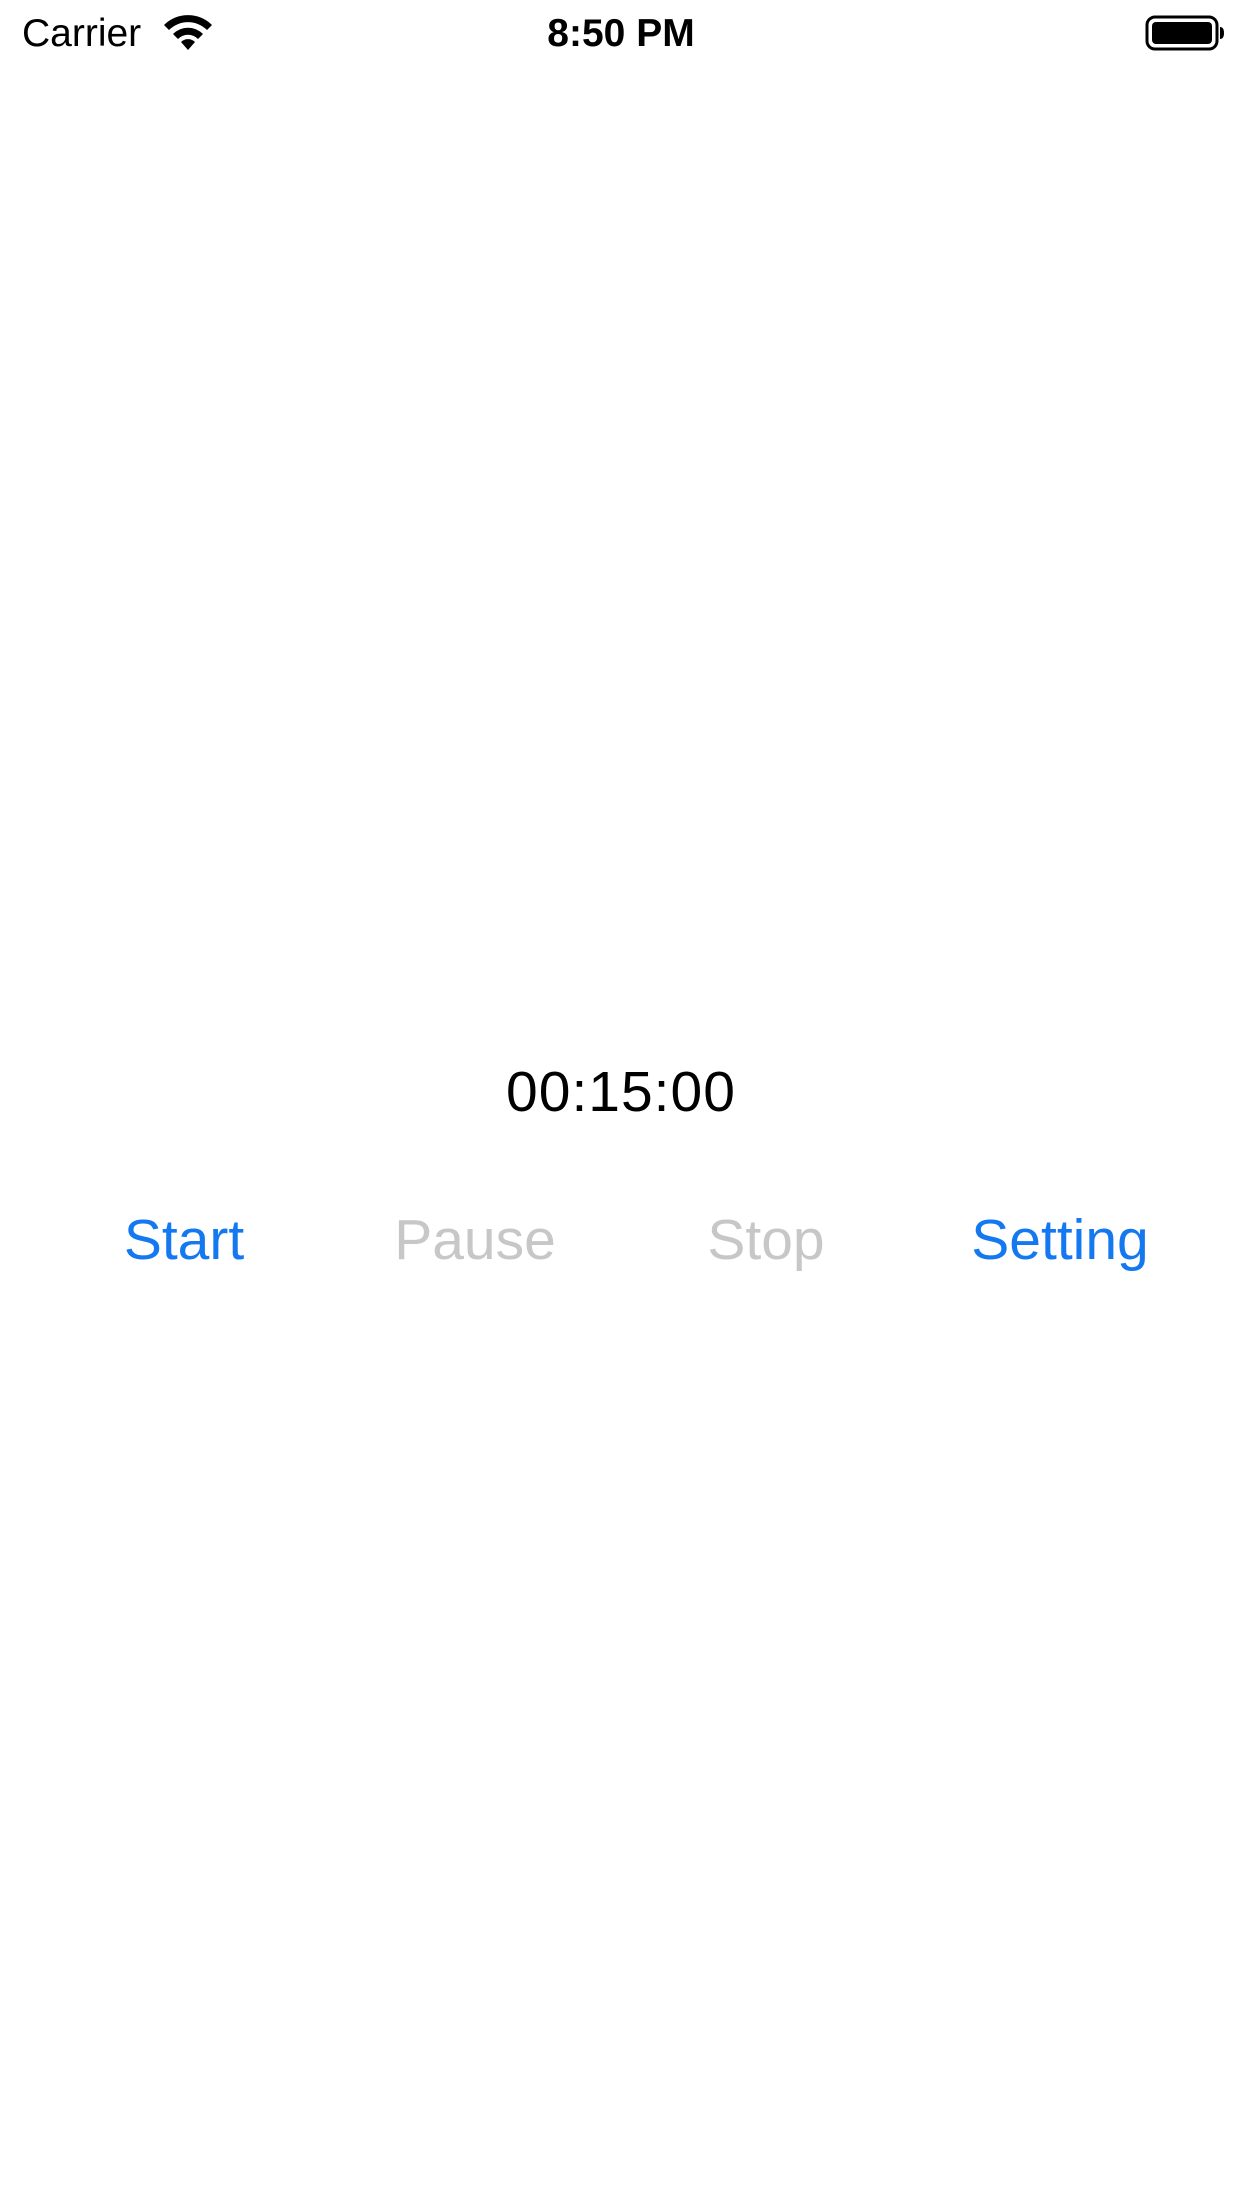 The width and height of the screenshot is (1242, 2208). What do you see at coordinates (621, 1092) in the screenshot?
I see `timer-display: 00:15:00` at bounding box center [621, 1092].